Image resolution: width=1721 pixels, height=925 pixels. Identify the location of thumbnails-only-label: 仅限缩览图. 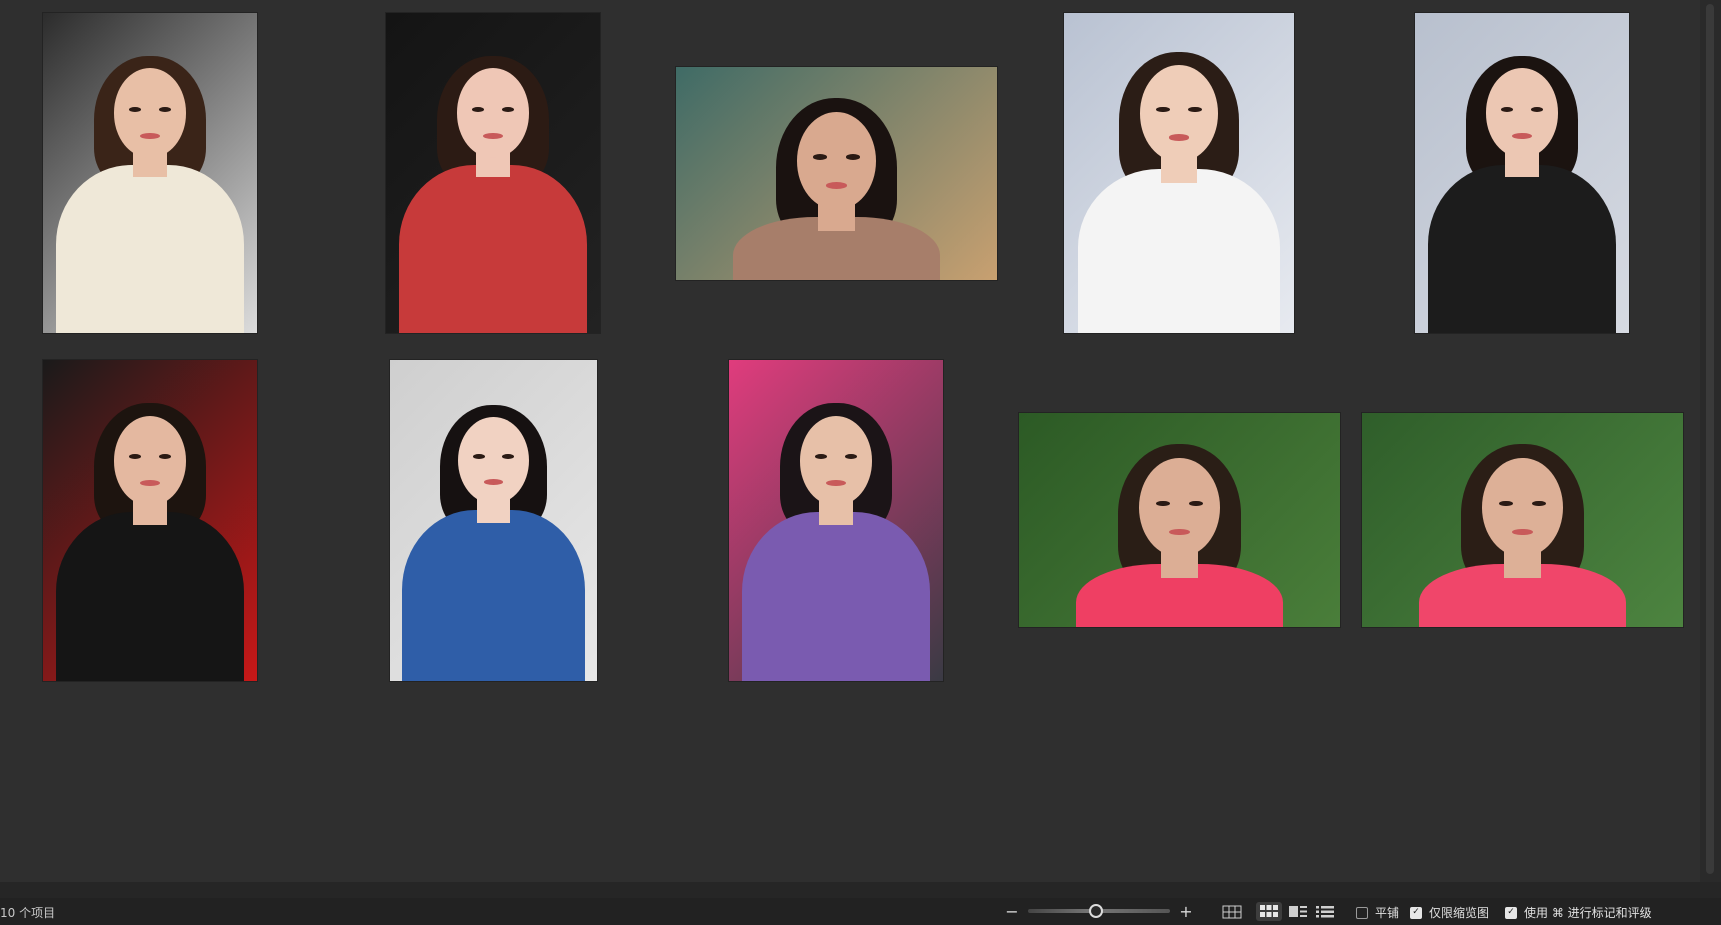
(1459, 913).